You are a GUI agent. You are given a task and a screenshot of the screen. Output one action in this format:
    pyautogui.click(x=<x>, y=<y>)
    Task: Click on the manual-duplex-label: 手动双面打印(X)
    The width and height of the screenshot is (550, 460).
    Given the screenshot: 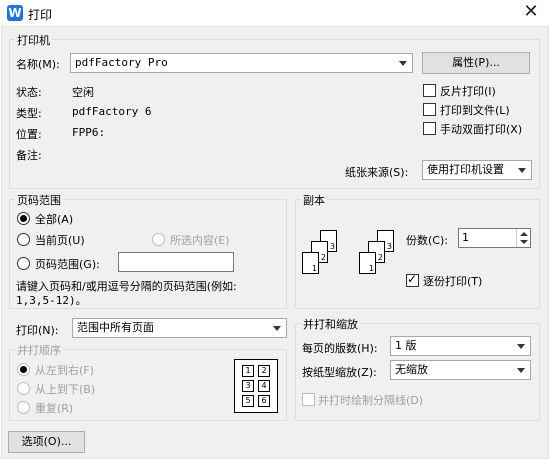 What is the action you would take?
    pyautogui.click(x=481, y=129)
    